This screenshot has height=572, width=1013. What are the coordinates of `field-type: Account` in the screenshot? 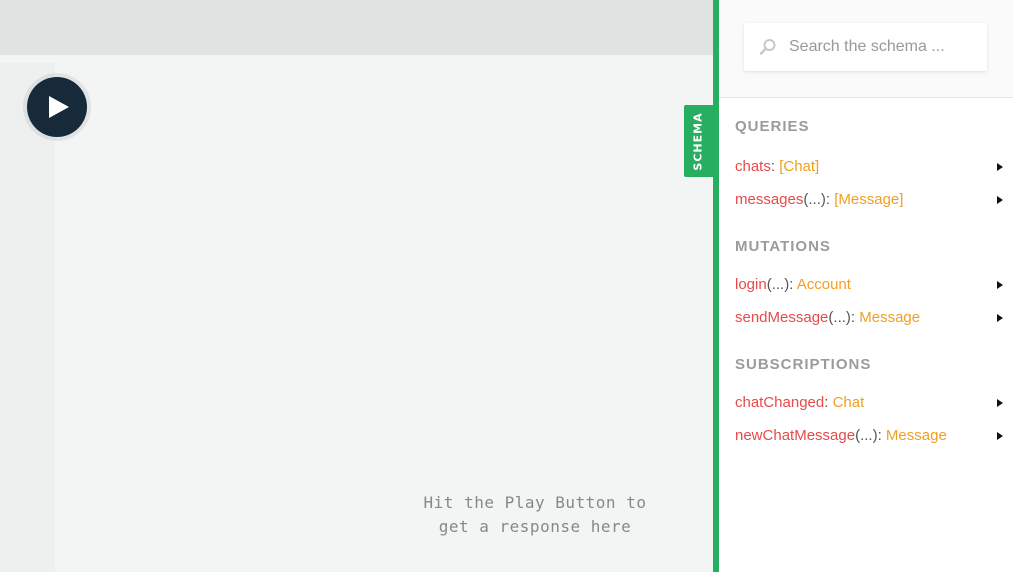 It's located at (824, 284).